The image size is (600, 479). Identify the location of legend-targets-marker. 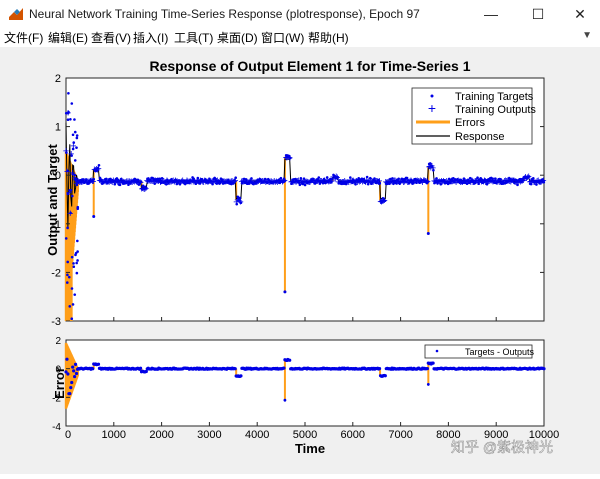
(432, 96).